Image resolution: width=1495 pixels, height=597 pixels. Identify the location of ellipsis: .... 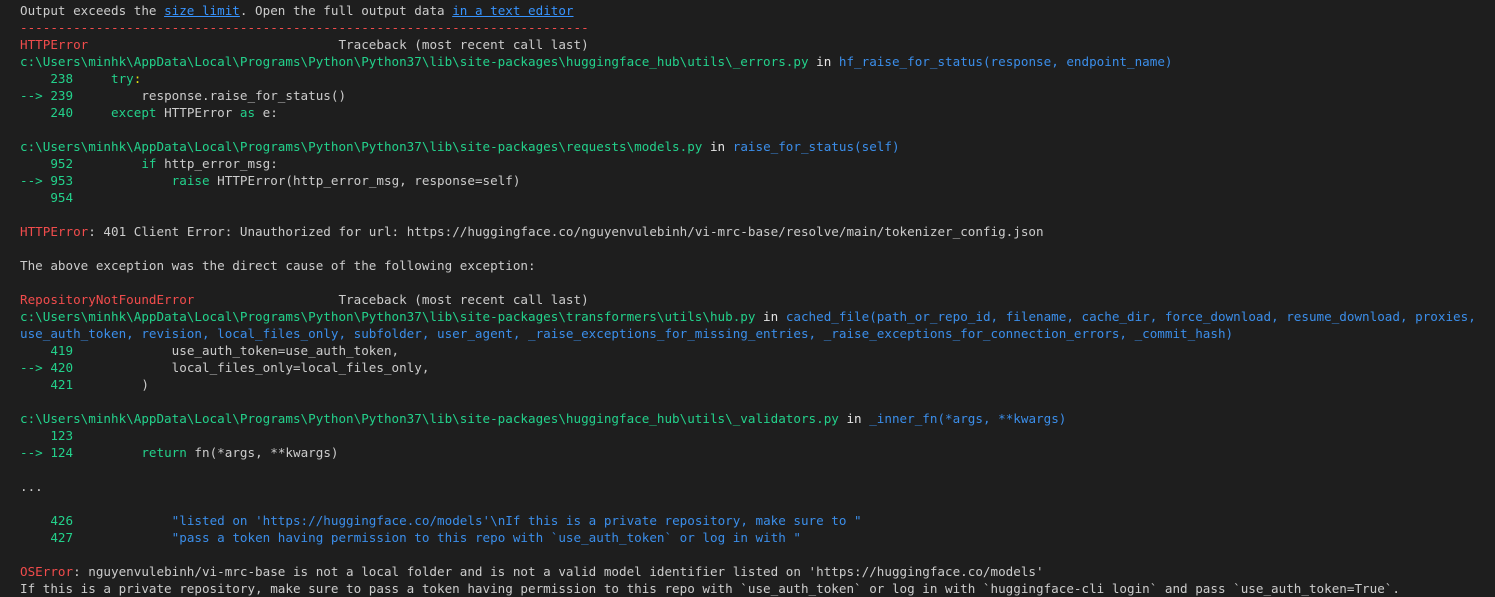
(31, 486).